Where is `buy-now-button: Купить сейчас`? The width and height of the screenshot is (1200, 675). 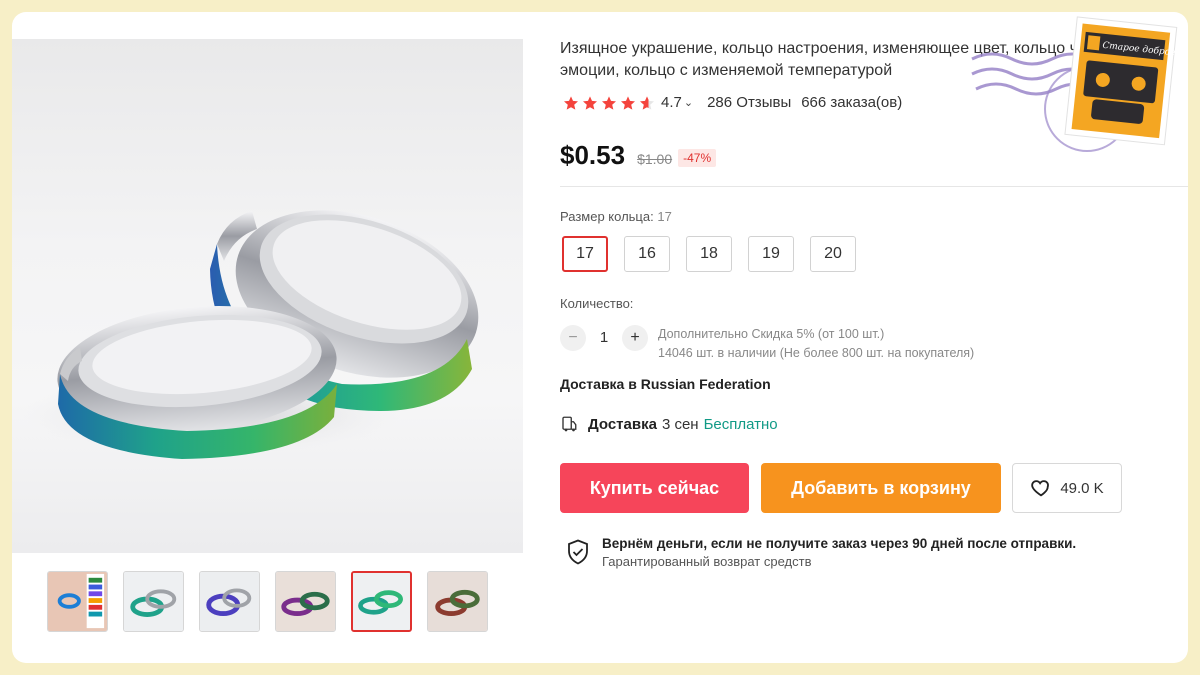 buy-now-button: Купить сейчас is located at coordinates (654, 488).